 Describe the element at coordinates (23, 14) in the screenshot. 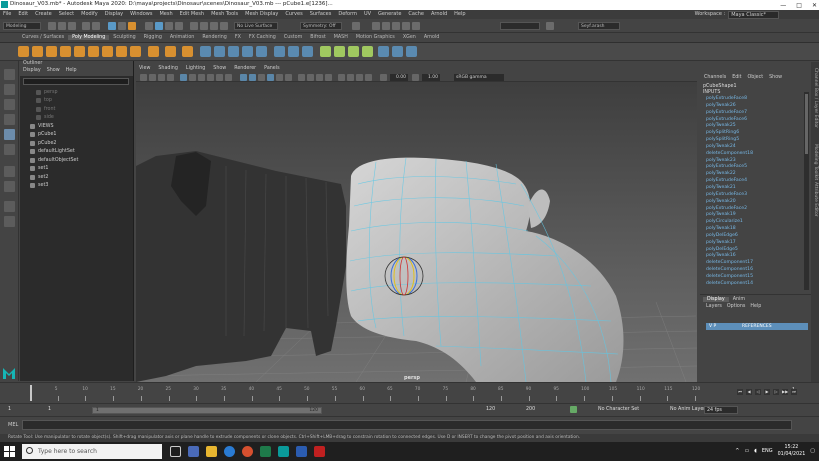

I see `menu-edit: Edit` at that location.